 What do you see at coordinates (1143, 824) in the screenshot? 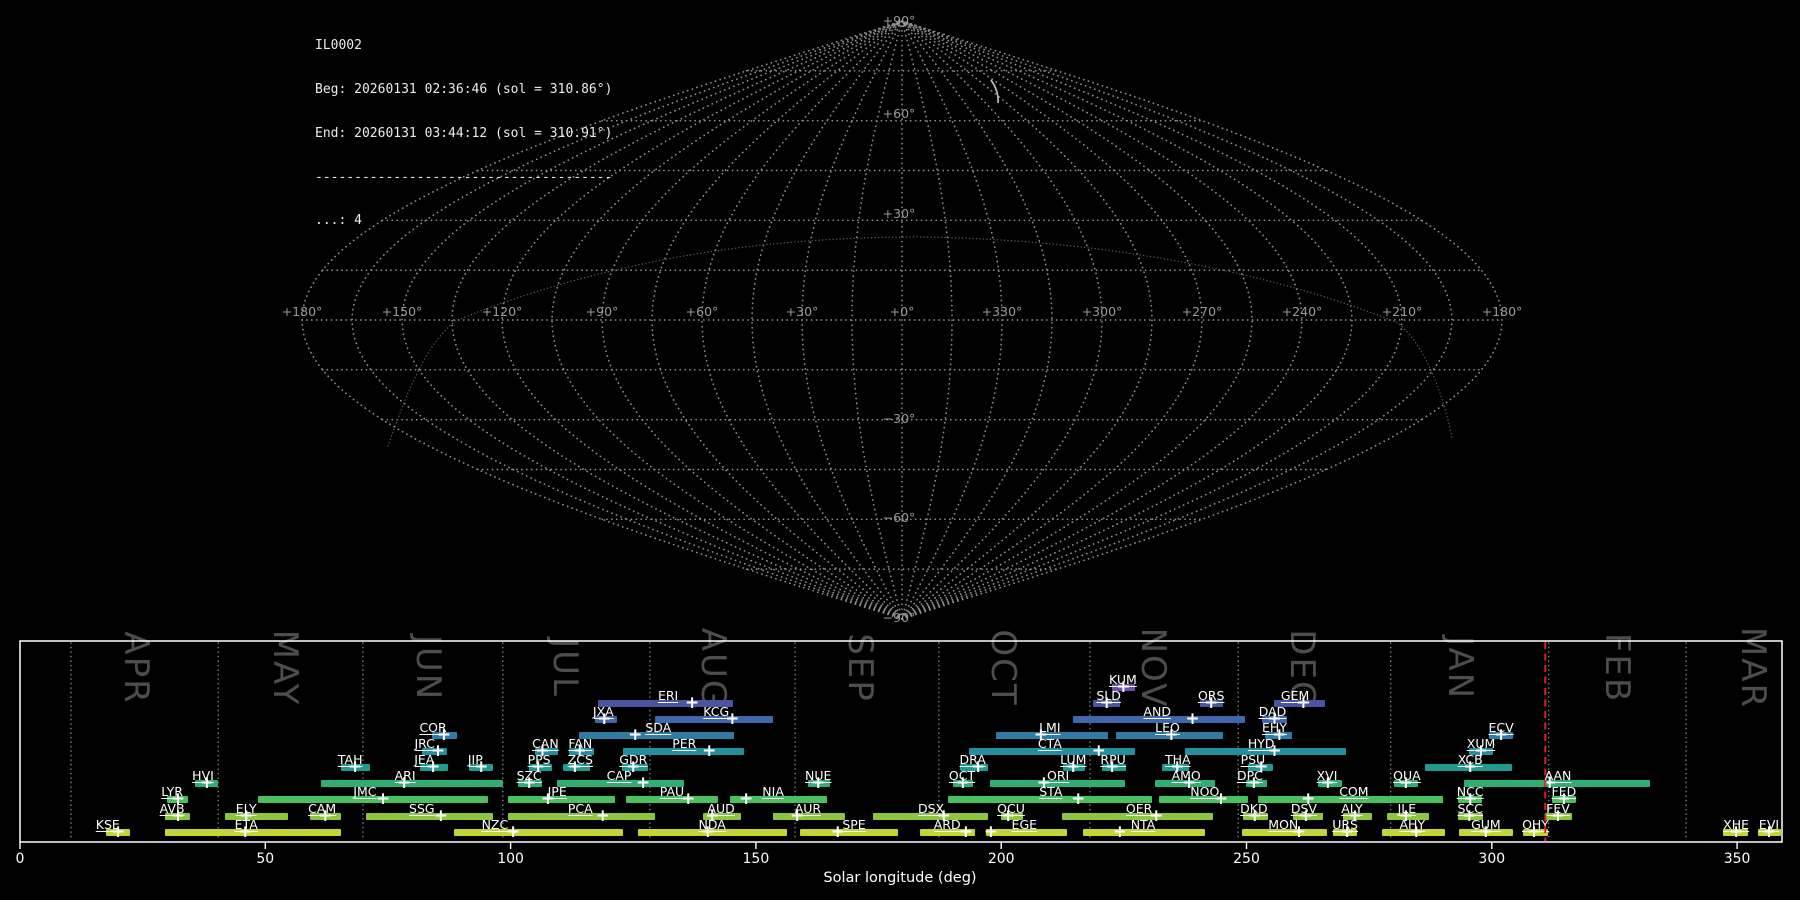
I see `shower-code-label: NTA` at bounding box center [1143, 824].